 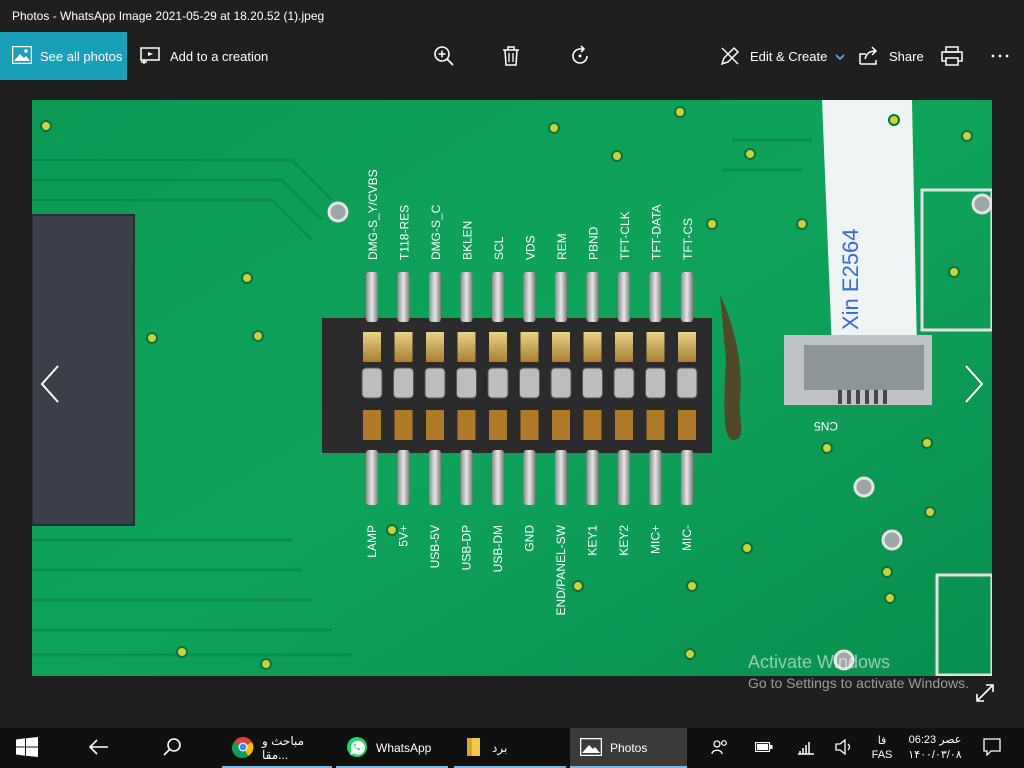 I want to click on delete-button, so click(x=511, y=56).